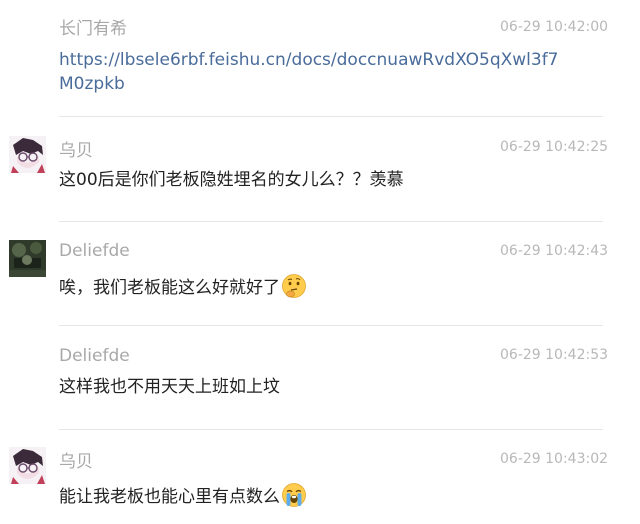 This screenshot has height=524, width=640. What do you see at coordinates (169, 387) in the screenshot?
I see `message-text: 这样我也不用天天上班如上坟` at bounding box center [169, 387].